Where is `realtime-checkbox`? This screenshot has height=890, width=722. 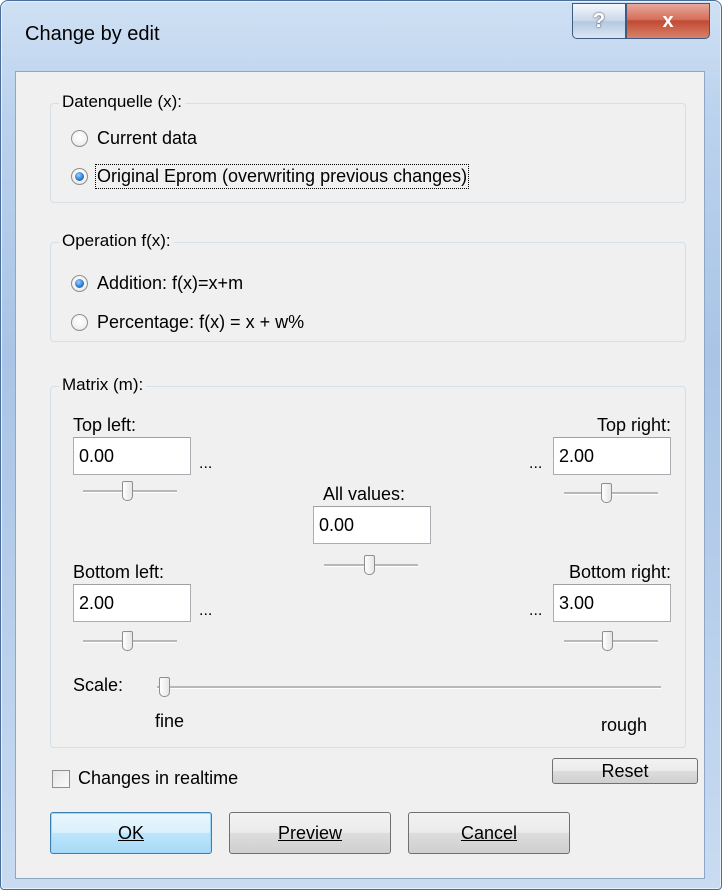 realtime-checkbox is located at coordinates (61, 778).